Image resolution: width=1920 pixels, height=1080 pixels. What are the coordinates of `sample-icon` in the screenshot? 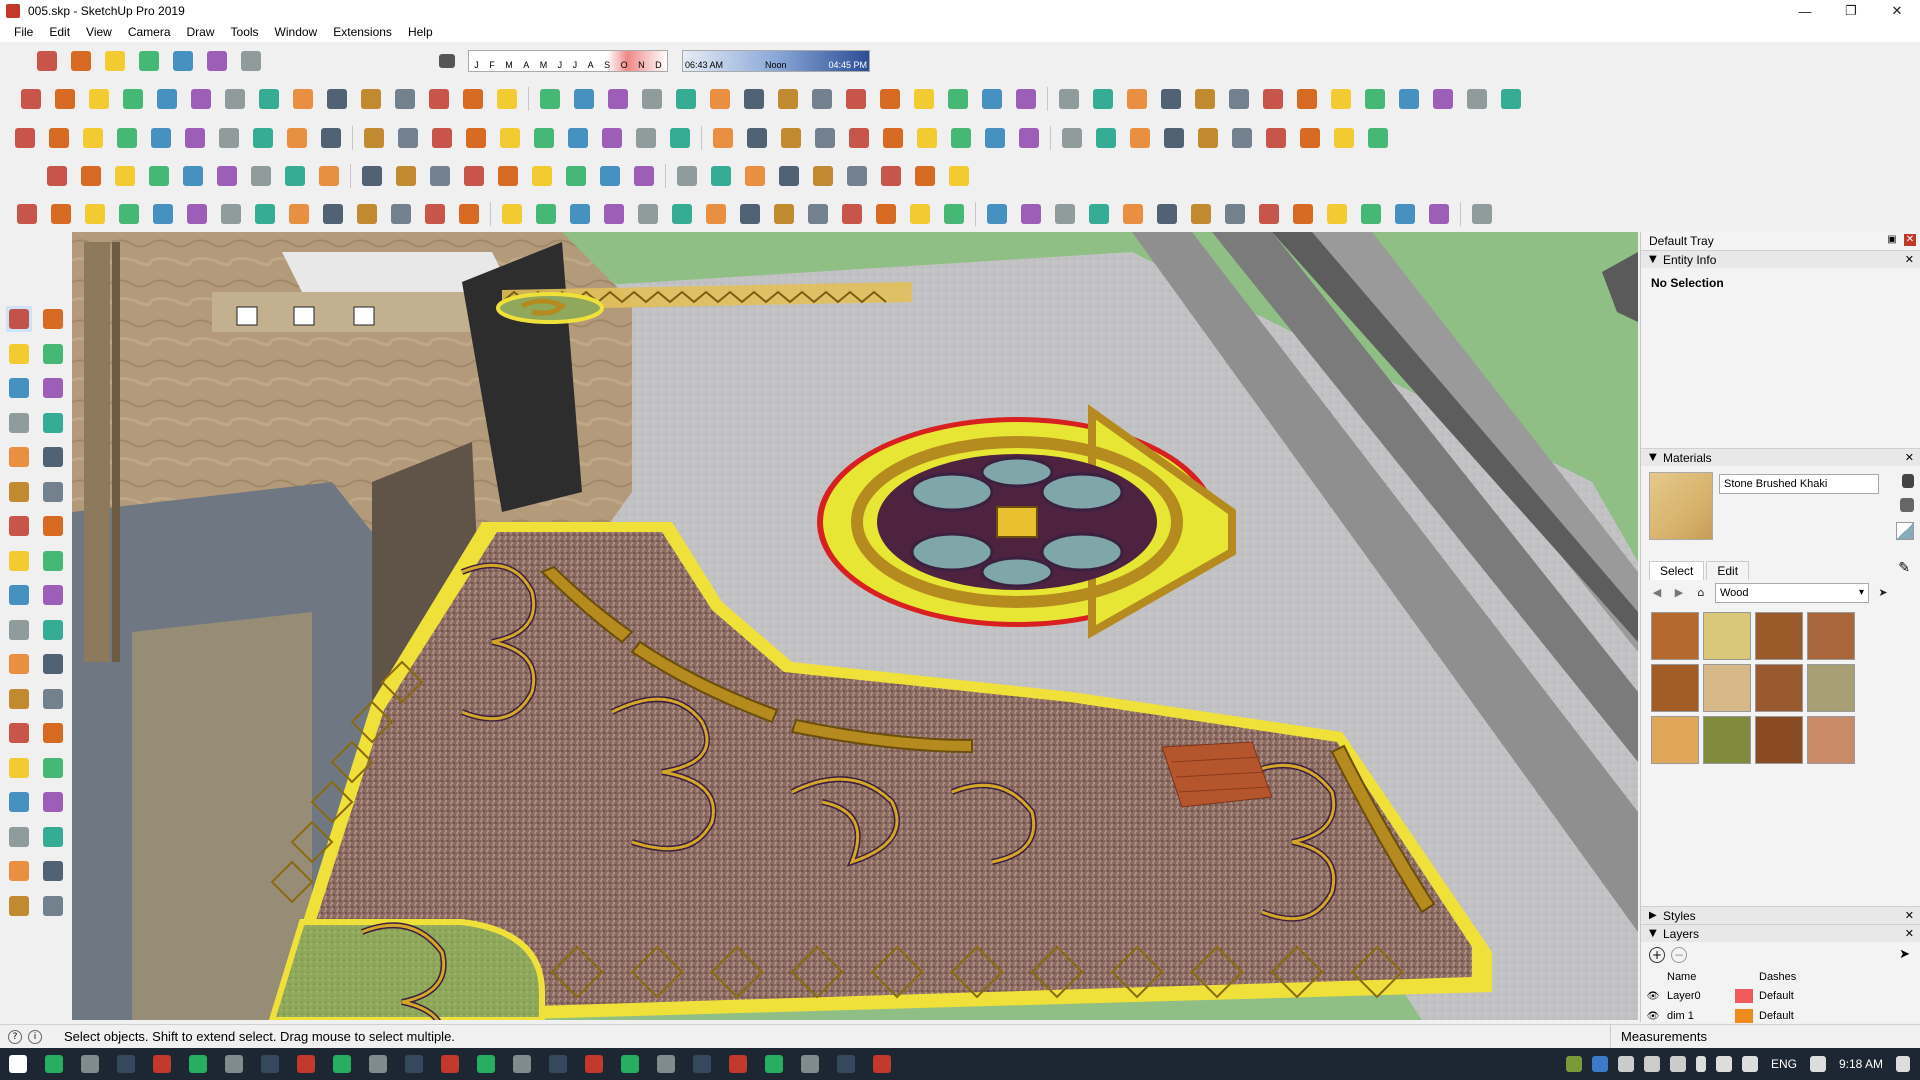 It's located at (57, 176).